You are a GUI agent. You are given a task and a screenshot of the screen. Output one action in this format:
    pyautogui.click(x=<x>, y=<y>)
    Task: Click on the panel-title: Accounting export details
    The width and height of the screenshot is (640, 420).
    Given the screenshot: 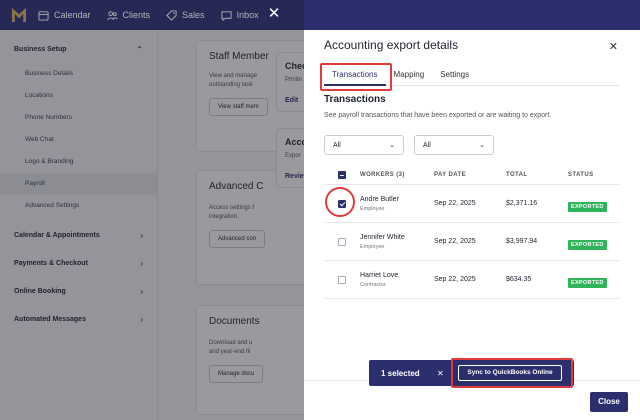 What is the action you would take?
    pyautogui.click(x=391, y=45)
    